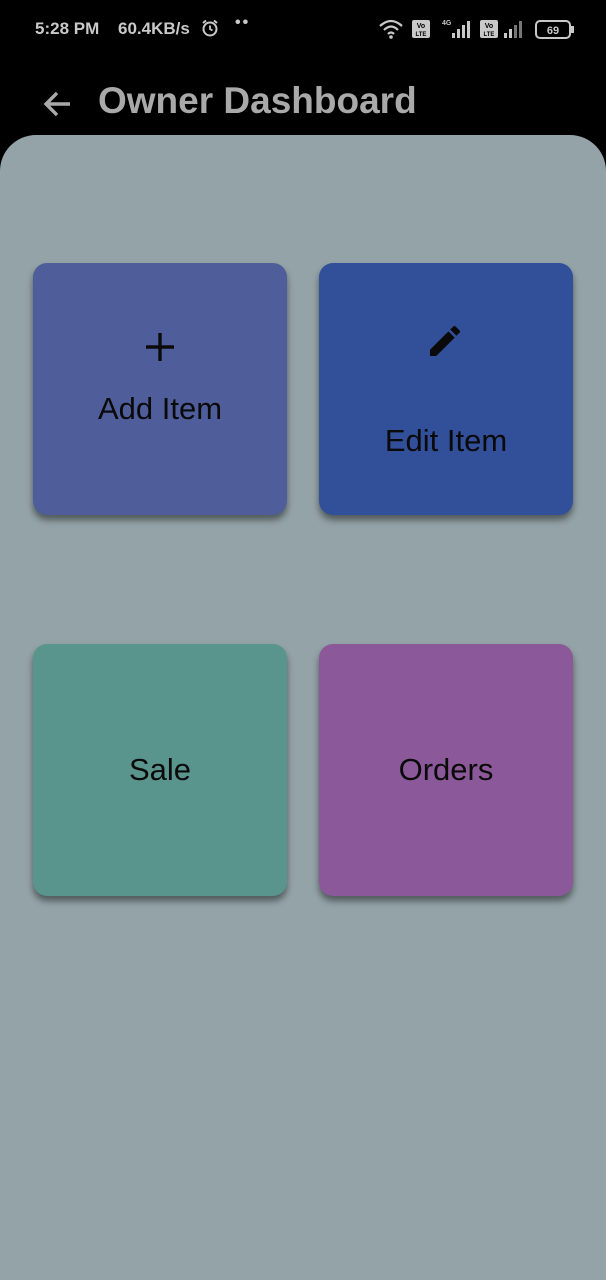 The width and height of the screenshot is (606, 1280). I want to click on battery-icon: 69, so click(554, 29).